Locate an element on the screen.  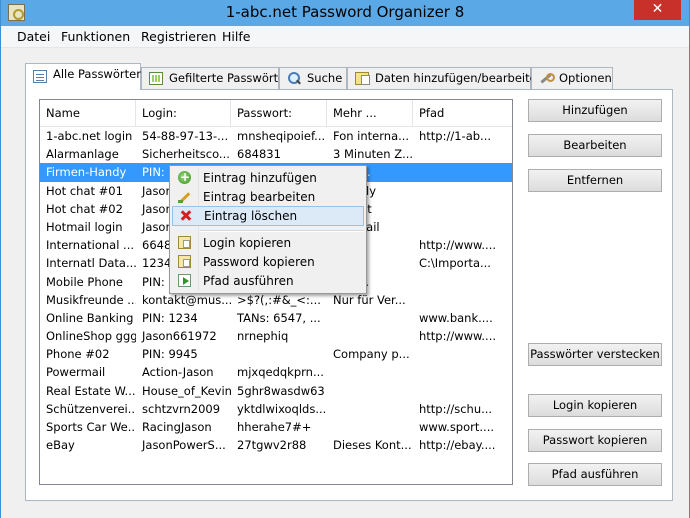
ctx-label: Eintrag hinzufügen is located at coordinates (260, 178).